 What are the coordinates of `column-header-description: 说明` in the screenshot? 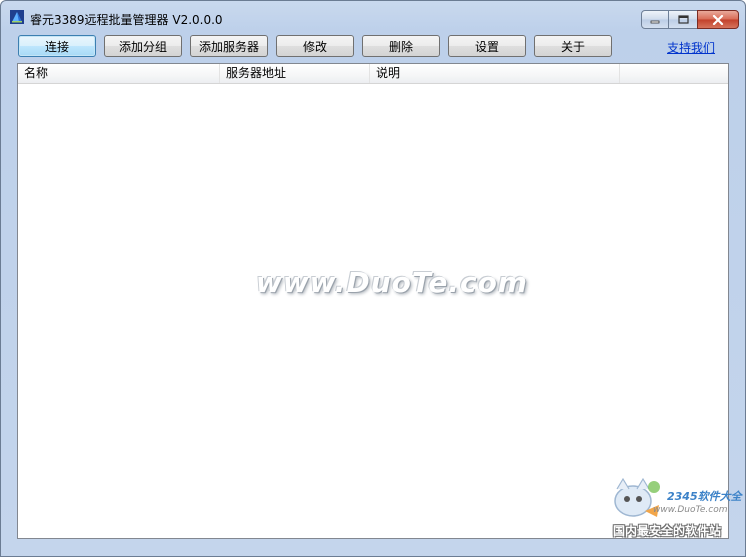 It's located at (495, 73).